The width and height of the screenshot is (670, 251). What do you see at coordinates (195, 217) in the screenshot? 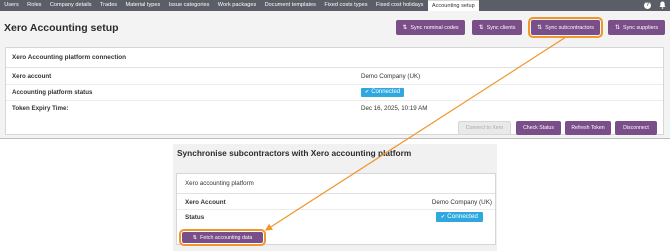
I see `row-label: Status` at bounding box center [195, 217].